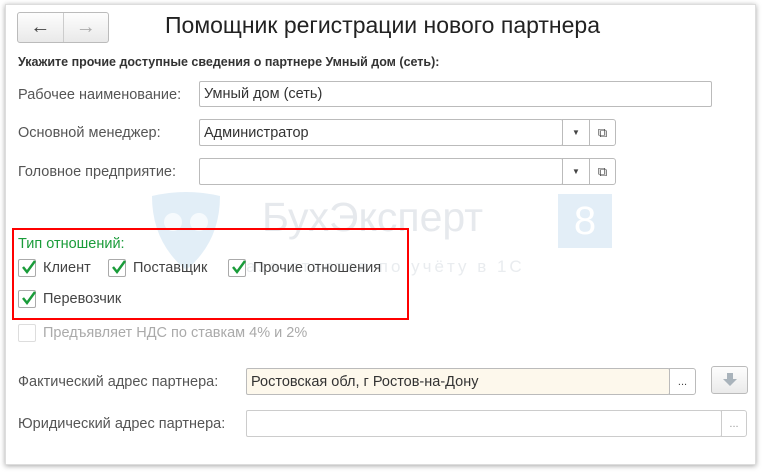 The image size is (762, 472). What do you see at coordinates (381, 132) in the screenshot?
I see `manager-input: Администратор` at bounding box center [381, 132].